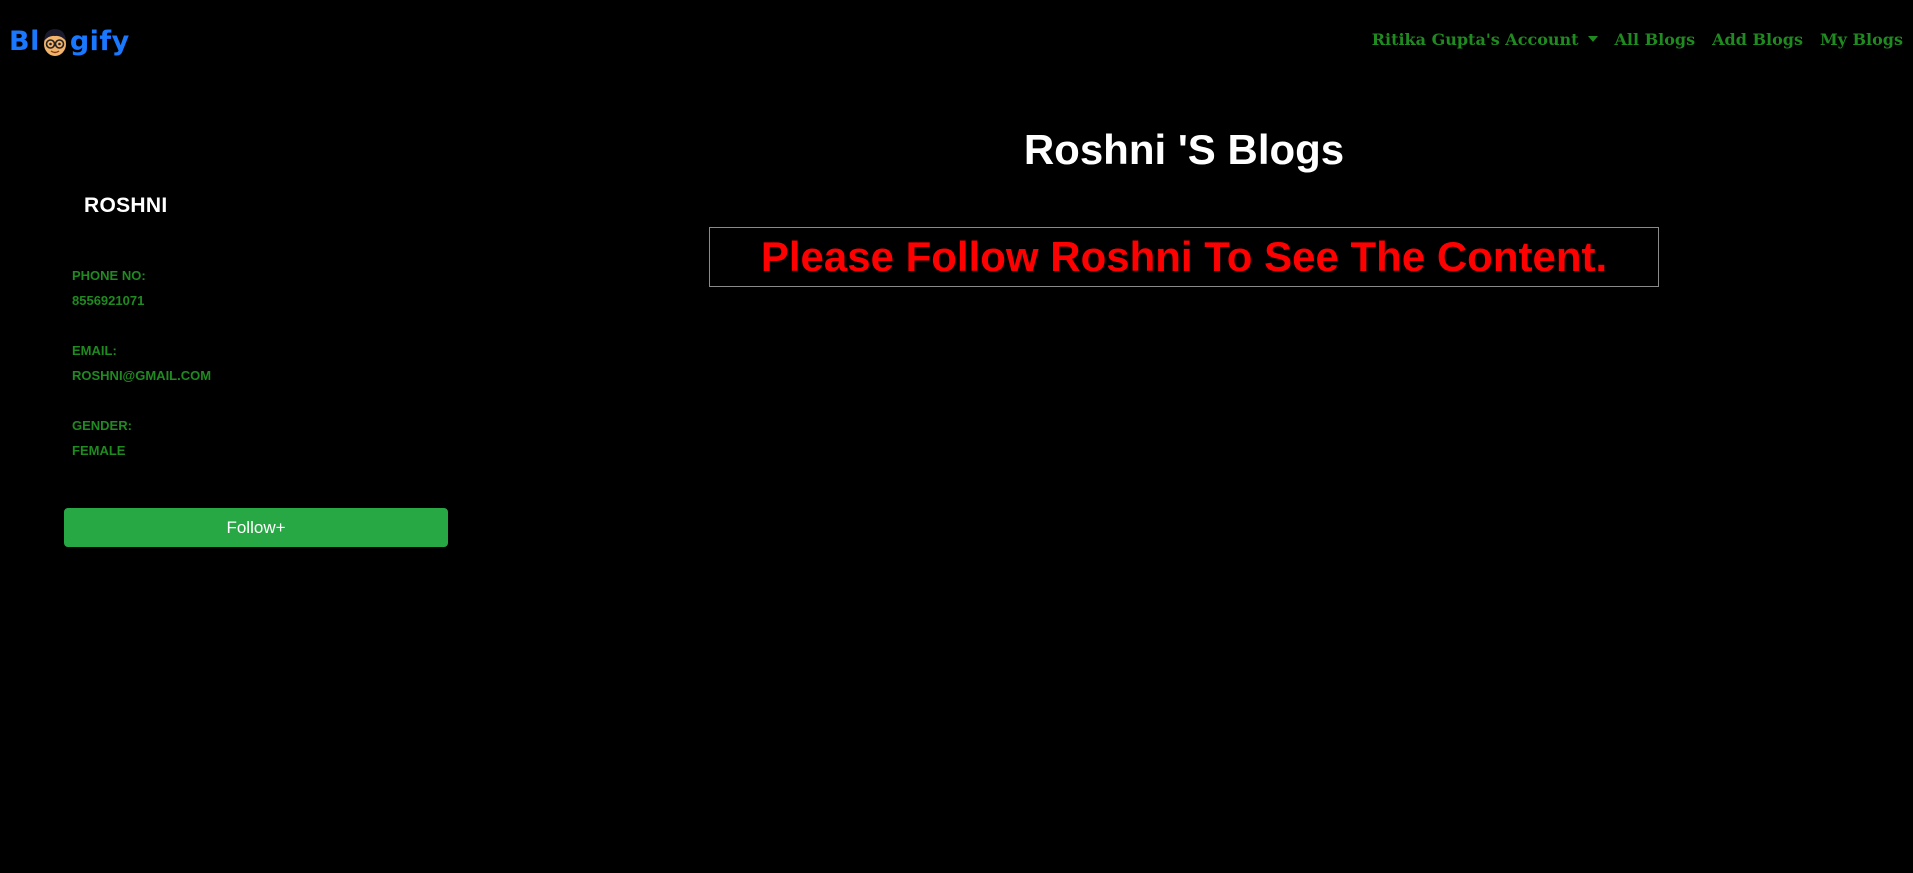 The height and width of the screenshot is (873, 1913). What do you see at coordinates (109, 275) in the screenshot?
I see `phone-label: PHONE NO:` at bounding box center [109, 275].